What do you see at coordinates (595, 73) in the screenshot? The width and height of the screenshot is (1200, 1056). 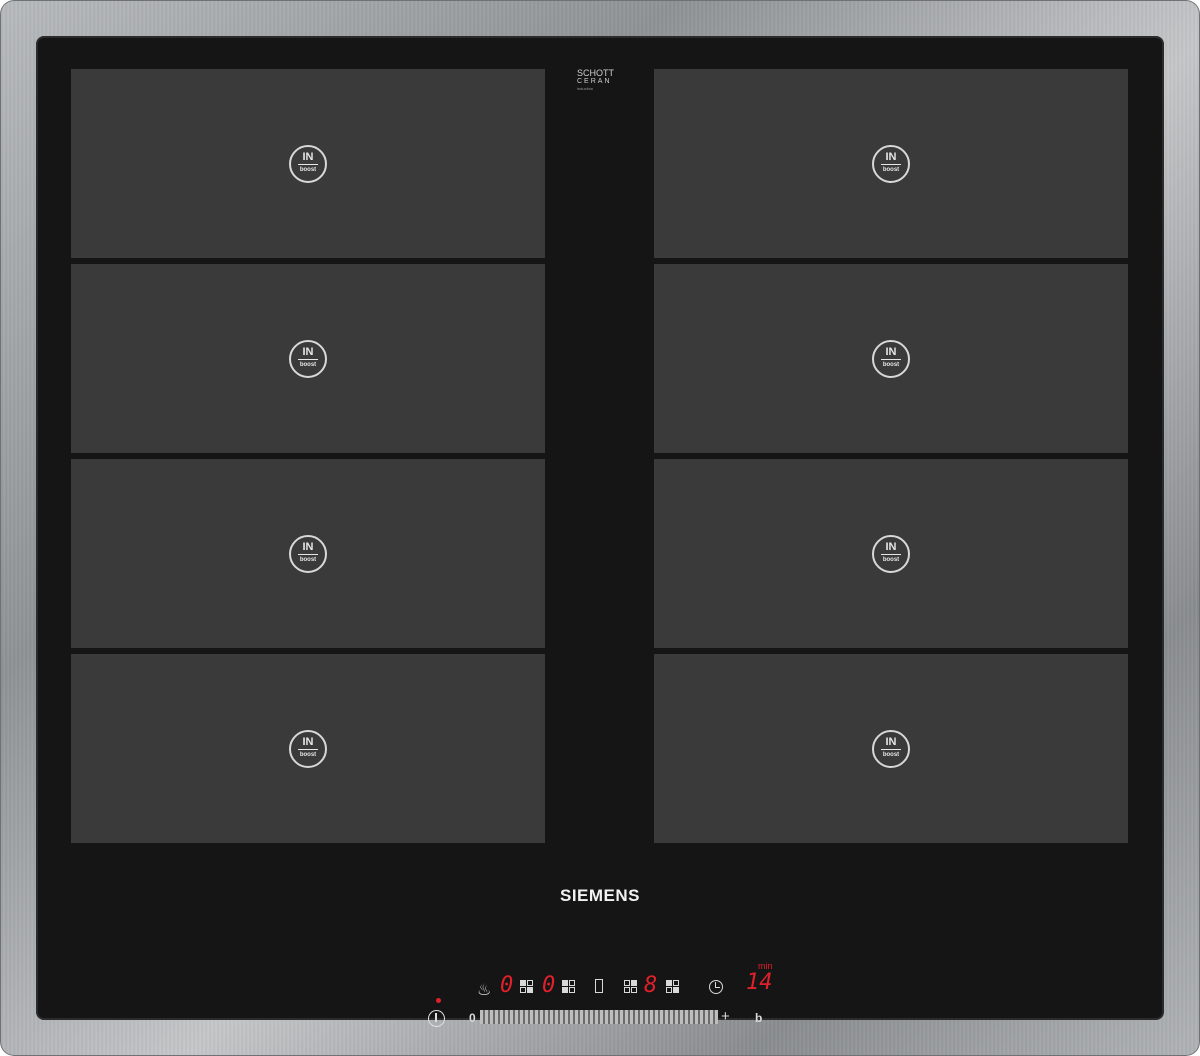 I see `schott-label: SCHOTT` at bounding box center [595, 73].